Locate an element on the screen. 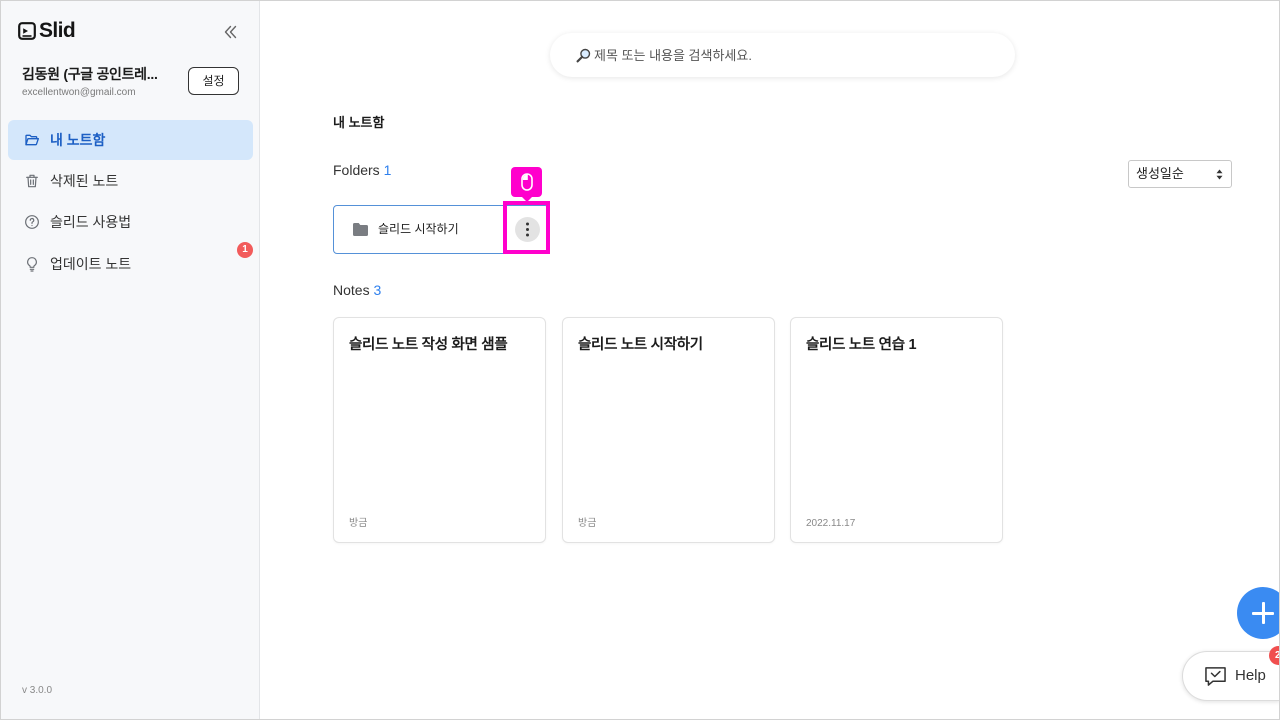 This screenshot has width=1280, height=720. note-title: 슬리드 노트 작성 화면 샘플 is located at coordinates (428, 345).